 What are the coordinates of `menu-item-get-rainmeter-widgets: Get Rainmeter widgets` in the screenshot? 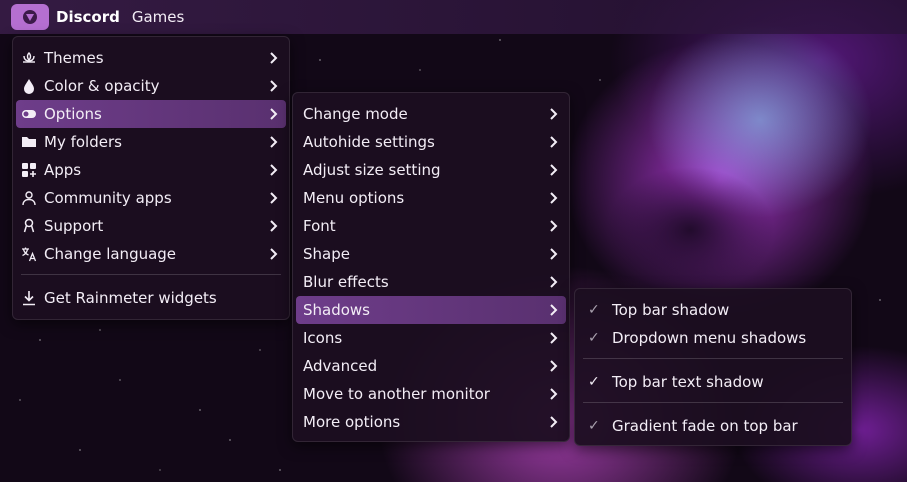 It's located at (151, 298).